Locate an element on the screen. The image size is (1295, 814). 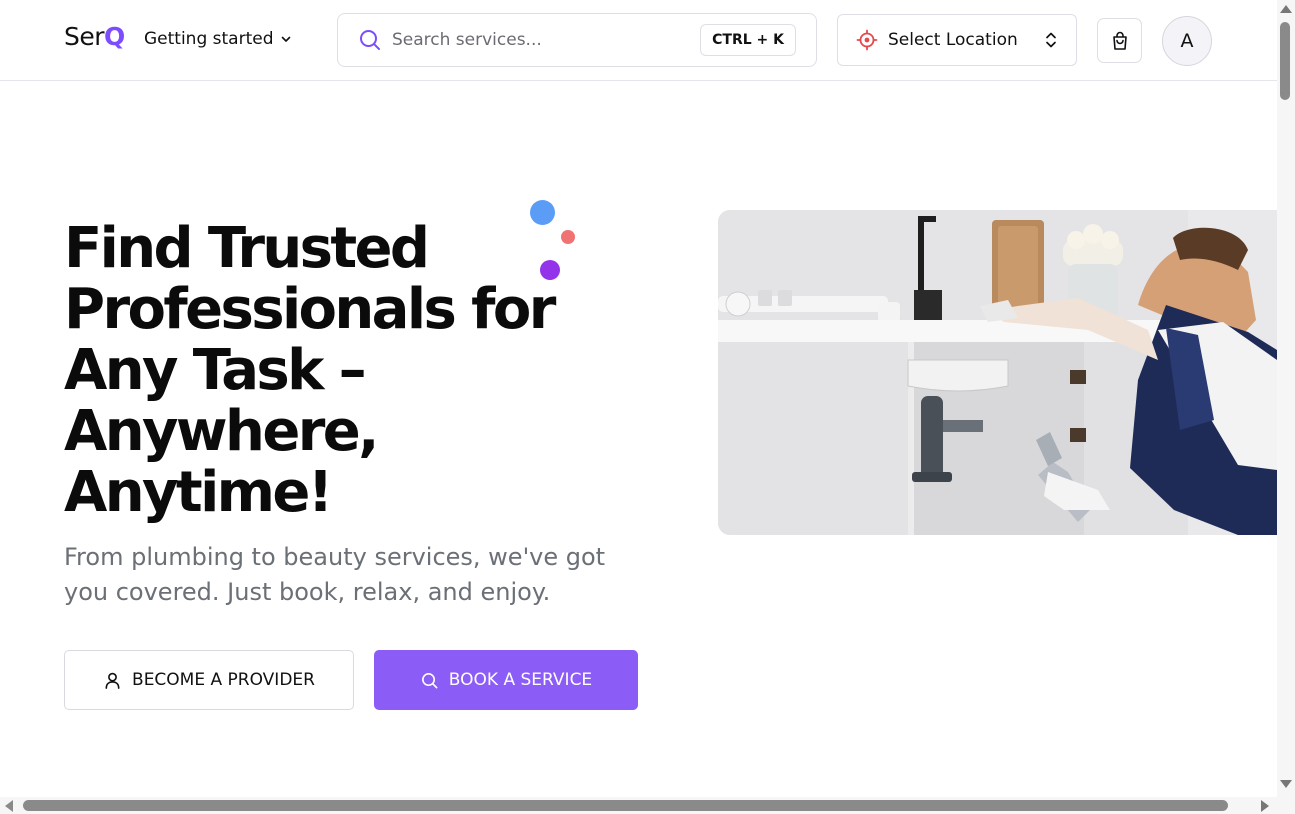
scroll-right-arrow-icon is located at coordinates (1265, 806).